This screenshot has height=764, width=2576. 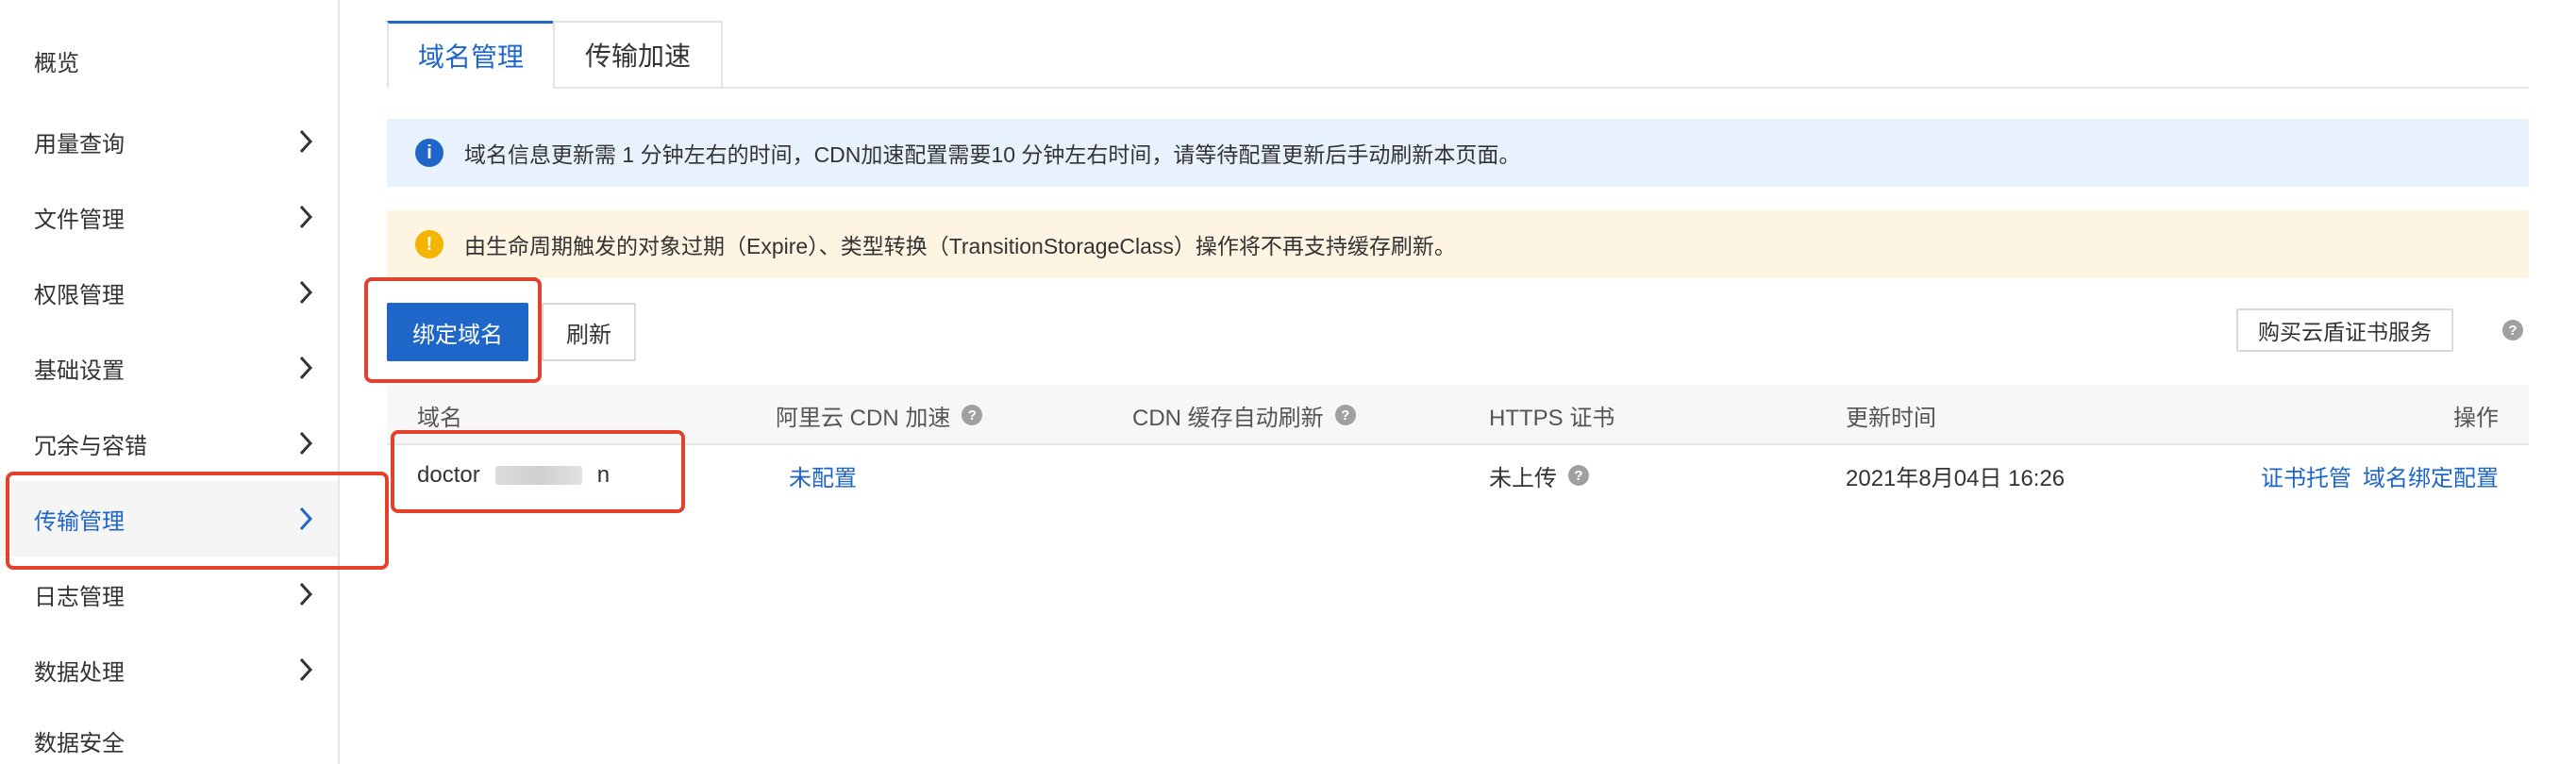 I want to click on sidebar-item-basic-settings: 基础设置, so click(x=169, y=368).